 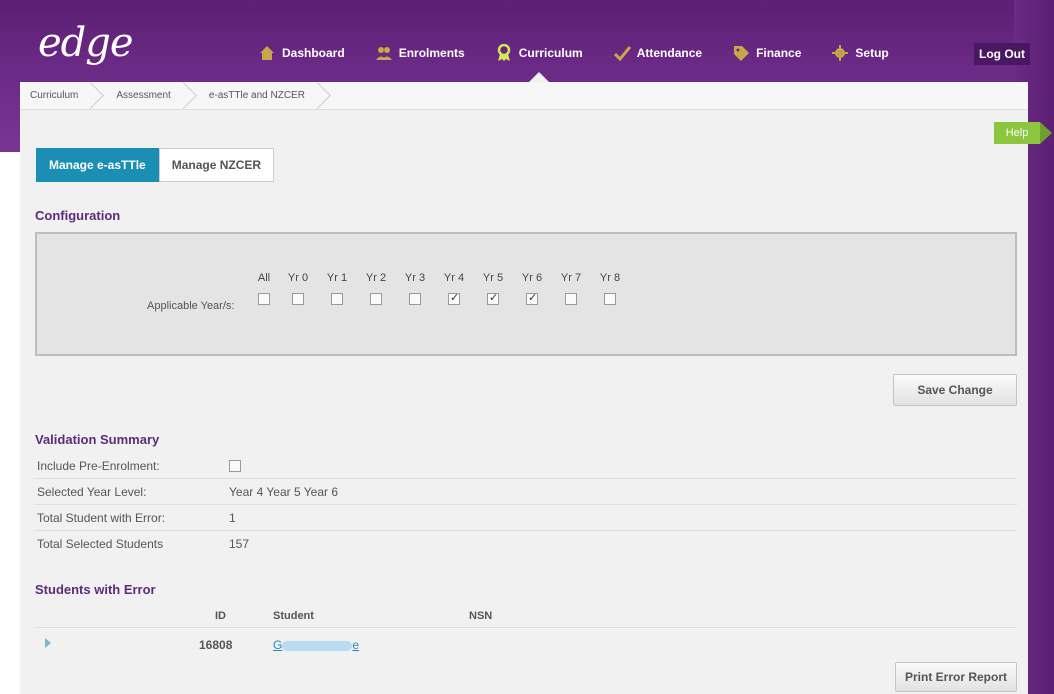 I want to click on year-label: Yr 2, so click(x=376, y=278).